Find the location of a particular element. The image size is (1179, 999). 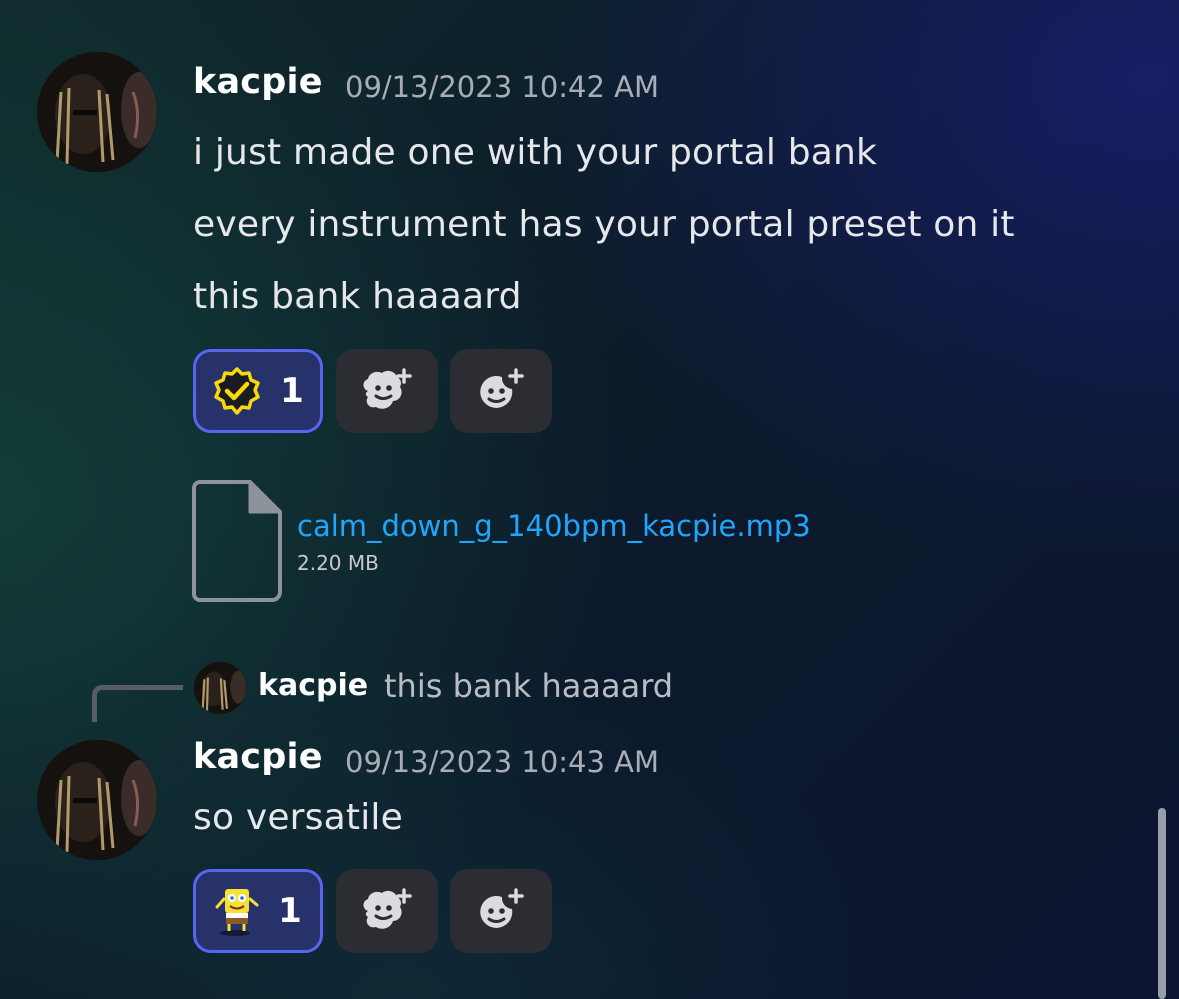

message-line: so versatile is located at coordinates (298, 817).